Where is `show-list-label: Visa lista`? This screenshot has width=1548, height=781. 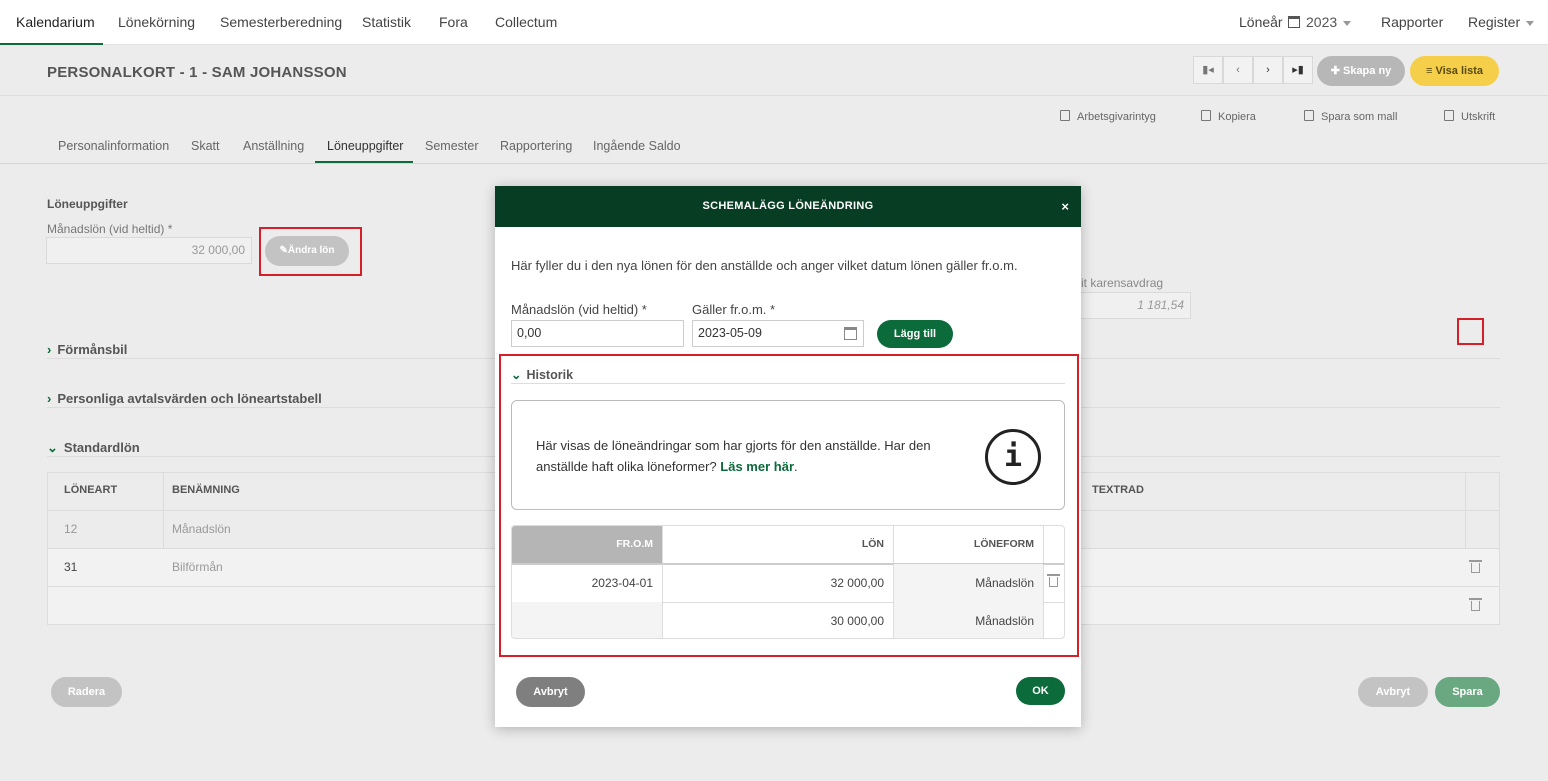
show-list-label: Visa lista is located at coordinates (1459, 71).